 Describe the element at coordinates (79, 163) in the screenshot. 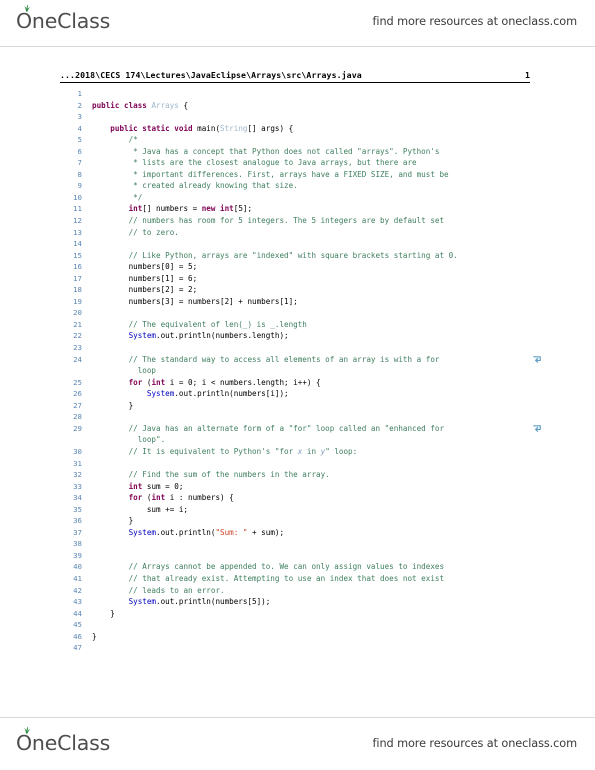

I see `line-number: 7` at that location.